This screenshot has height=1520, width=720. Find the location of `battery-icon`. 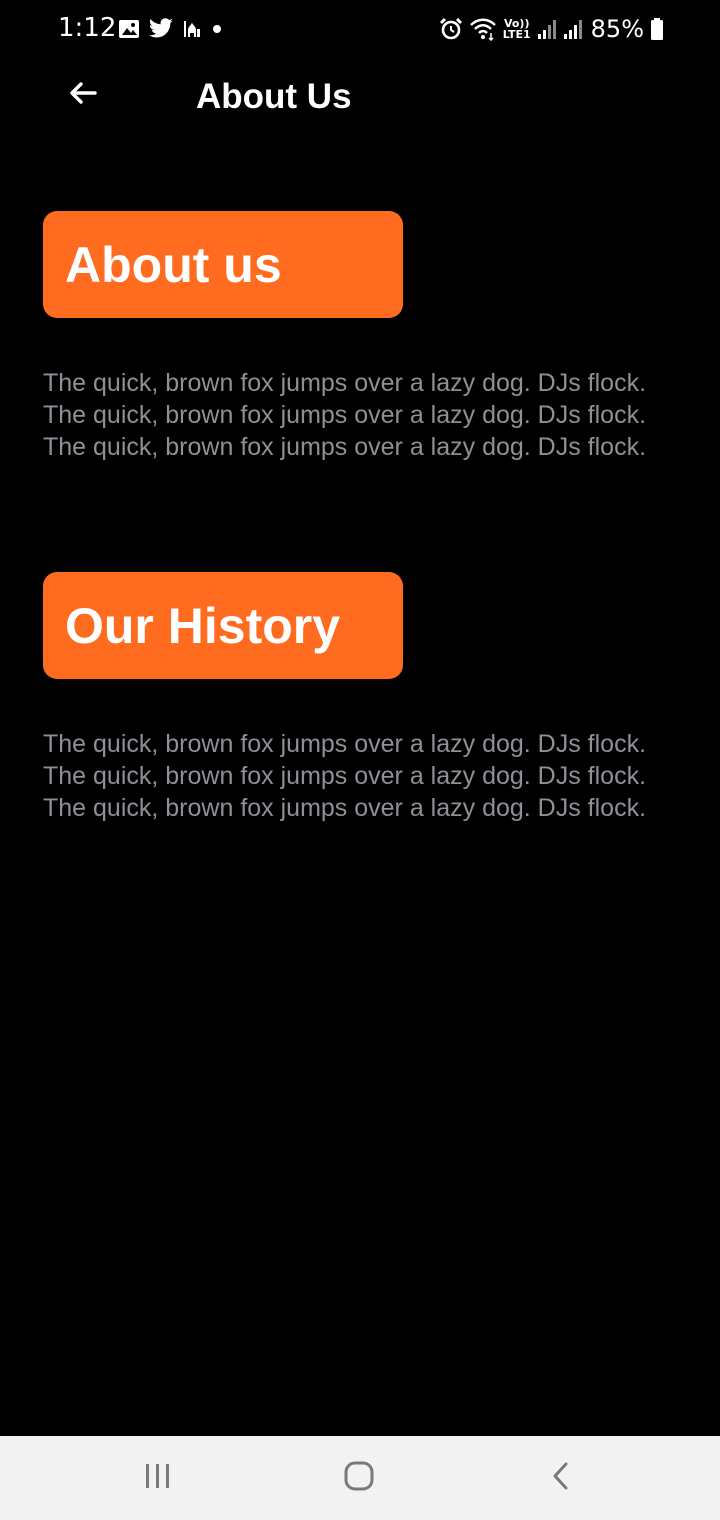

battery-icon is located at coordinates (657, 29).